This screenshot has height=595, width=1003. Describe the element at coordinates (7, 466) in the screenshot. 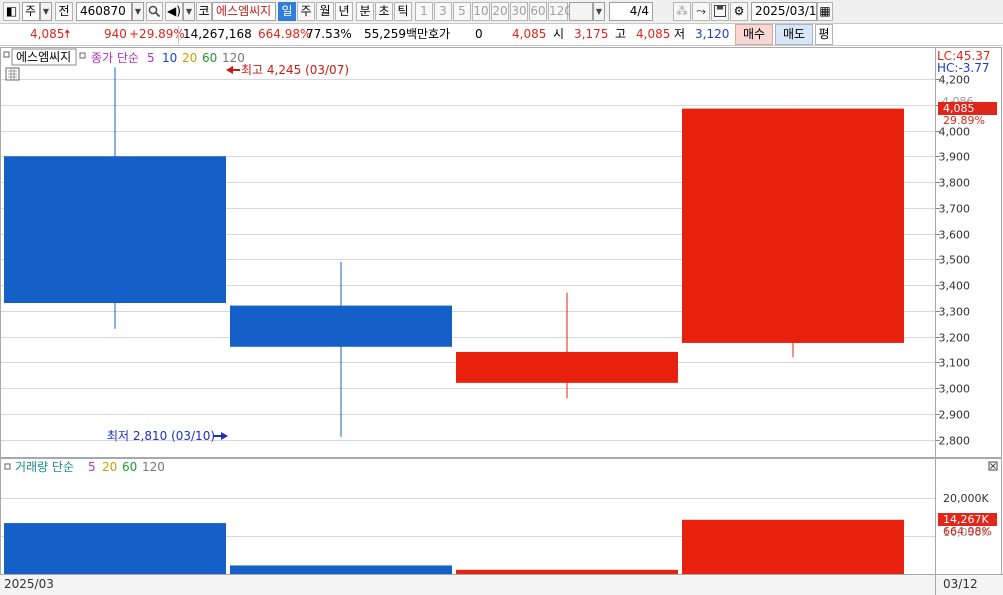

I see `volume-panel-collapse-icon` at that location.